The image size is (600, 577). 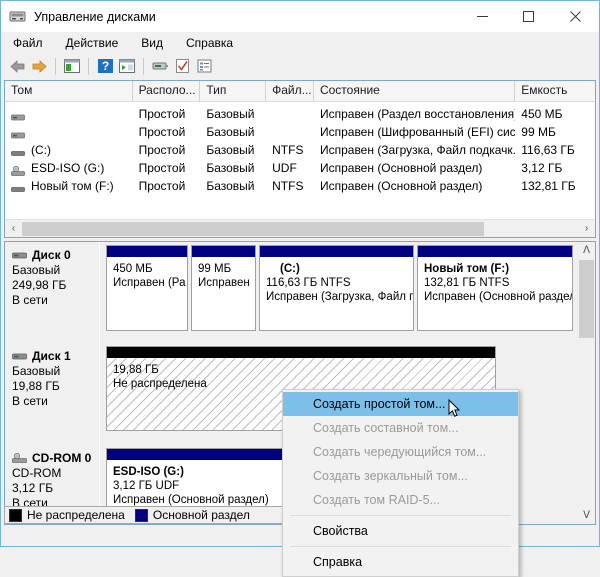 I want to click on partition-size: 19,88 ГБ, so click(x=136, y=370).